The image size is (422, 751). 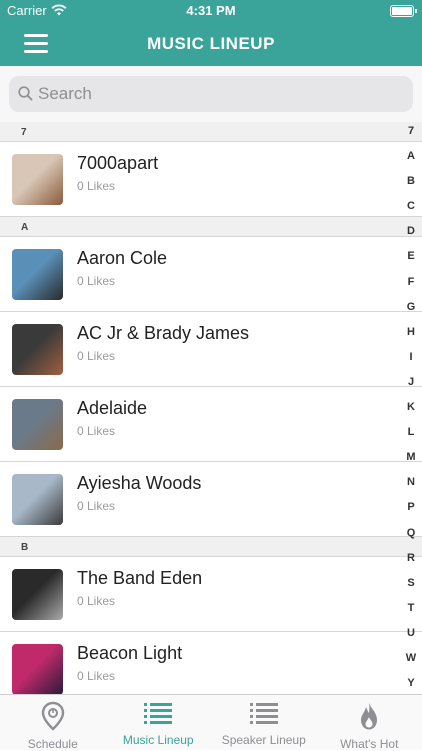 What do you see at coordinates (411, 563) in the screenshot?
I see `index-letter: R` at bounding box center [411, 563].